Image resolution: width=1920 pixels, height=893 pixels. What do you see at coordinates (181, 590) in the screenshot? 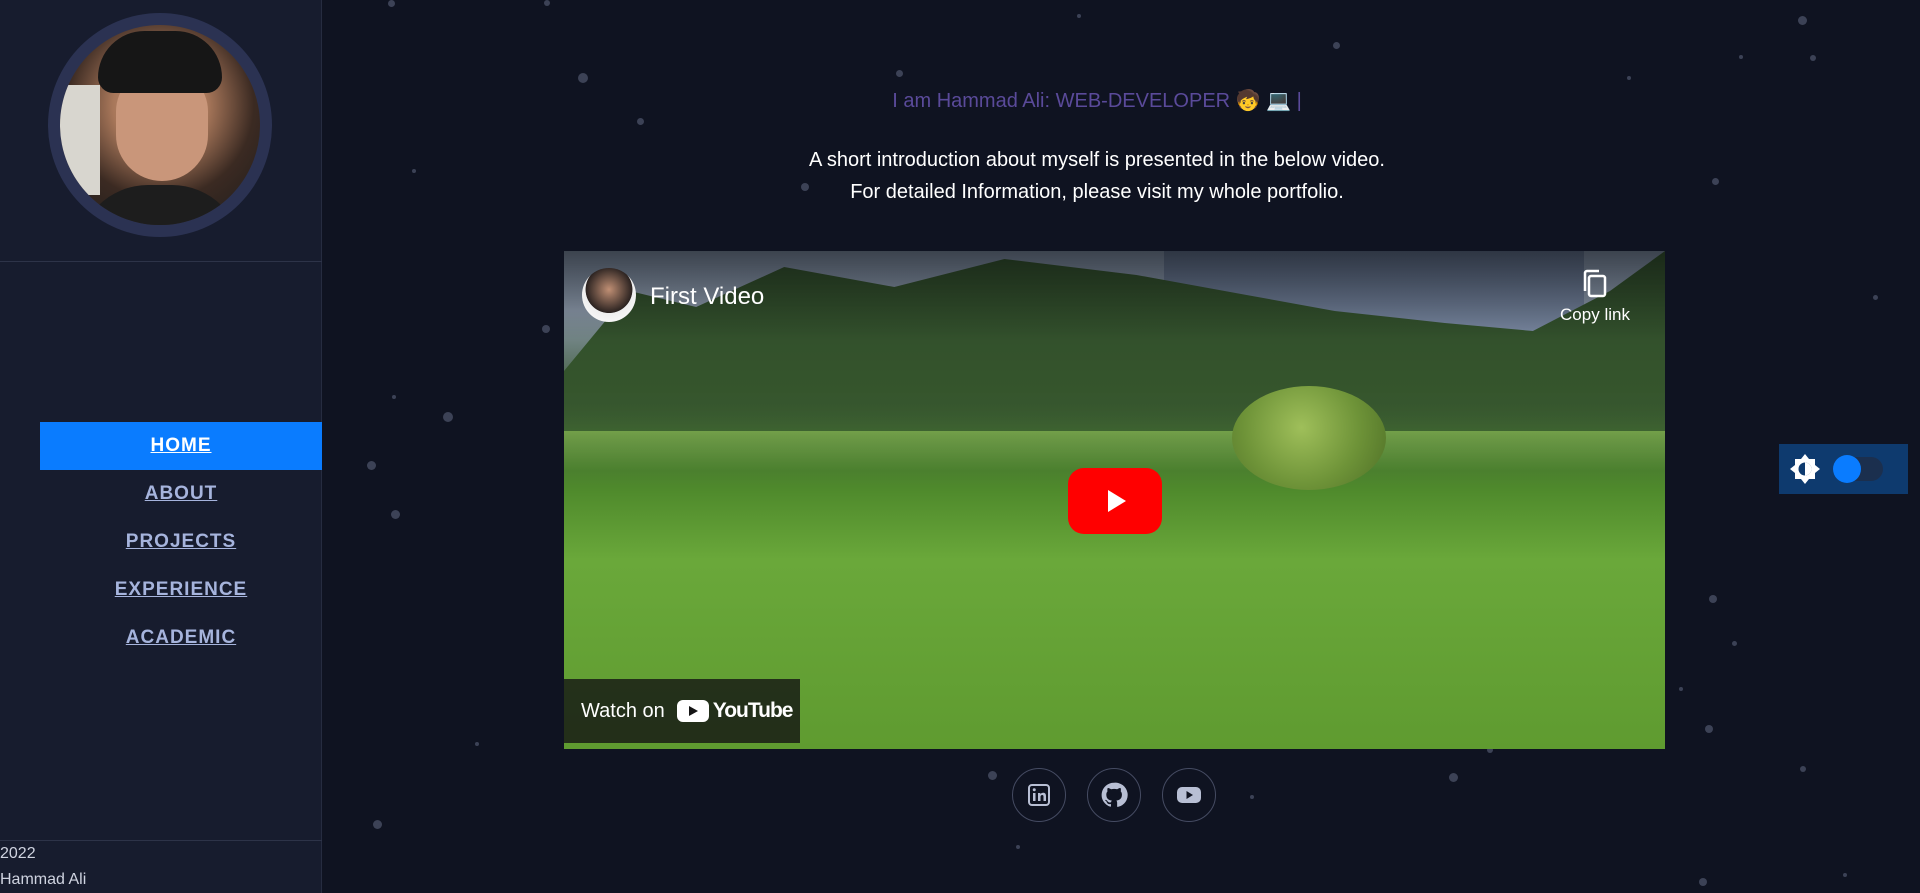
I see `nav-item-experience: EXPERIENCE` at bounding box center [181, 590].